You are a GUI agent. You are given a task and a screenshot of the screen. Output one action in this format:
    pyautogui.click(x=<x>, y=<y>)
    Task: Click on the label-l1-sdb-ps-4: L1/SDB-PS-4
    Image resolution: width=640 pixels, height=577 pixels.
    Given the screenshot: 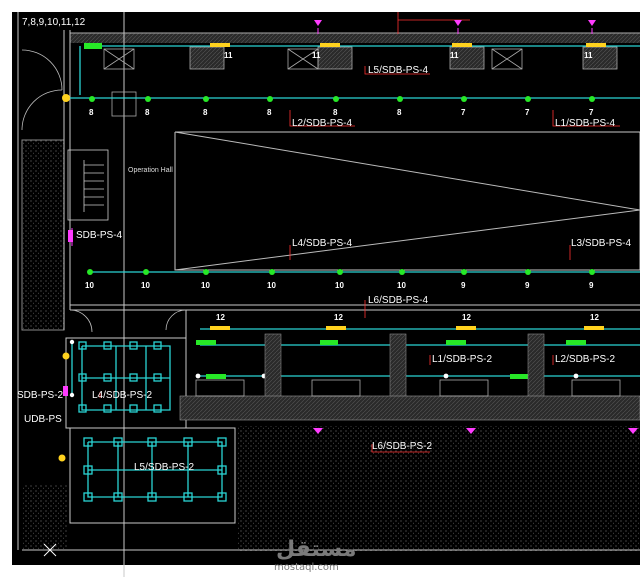 What is the action you would take?
    pyautogui.click(x=585, y=123)
    